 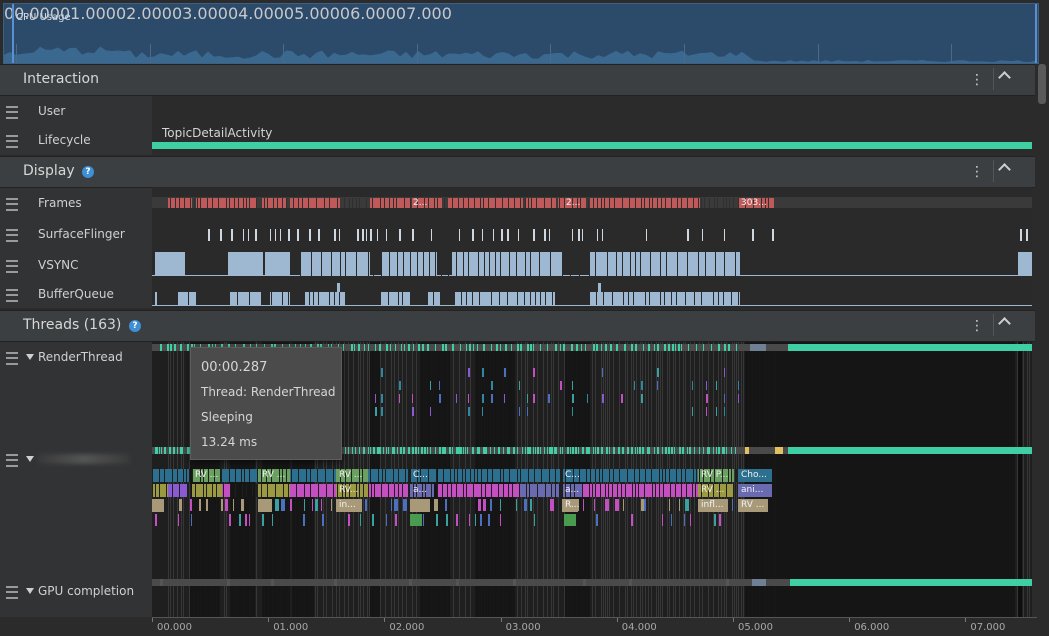 What do you see at coordinates (911, 582) in the screenshot?
I see `gpu-completion-active` at bounding box center [911, 582].